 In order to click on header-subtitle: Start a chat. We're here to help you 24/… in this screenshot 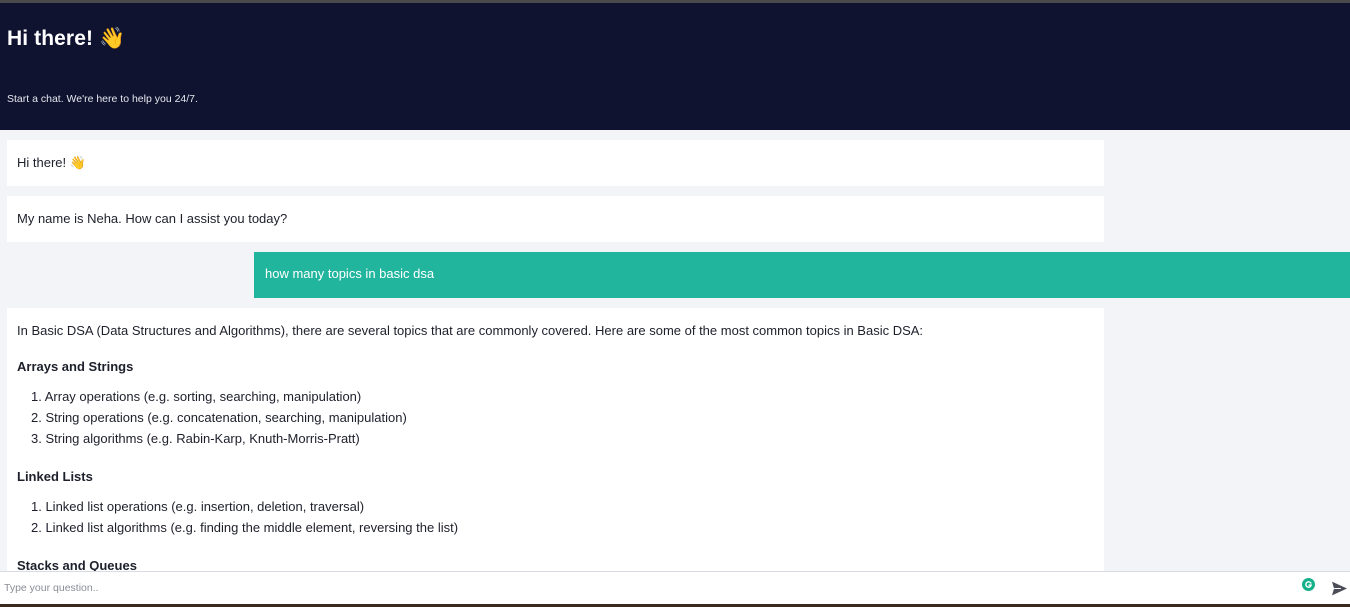, I will do `click(102, 99)`.